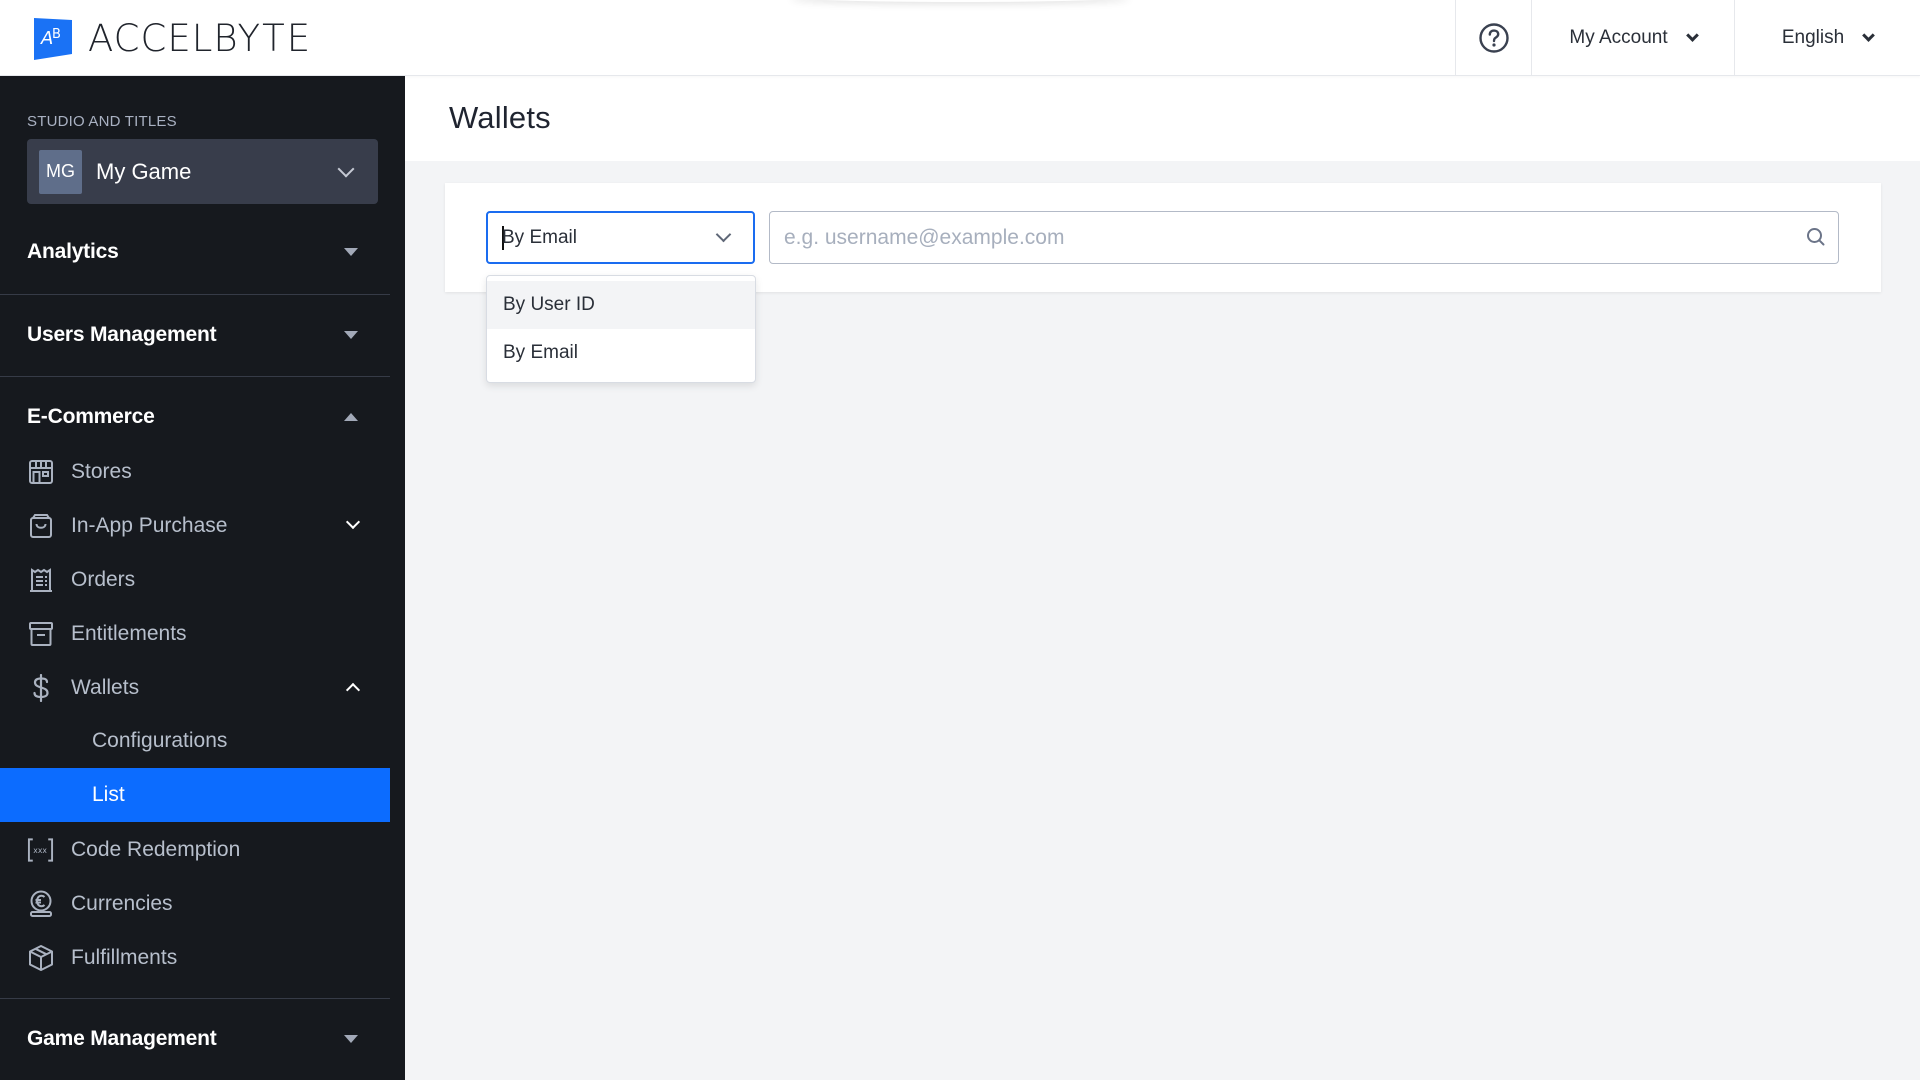 The image size is (1920, 1080). What do you see at coordinates (40, 688) in the screenshot?
I see `dollar-icon` at bounding box center [40, 688].